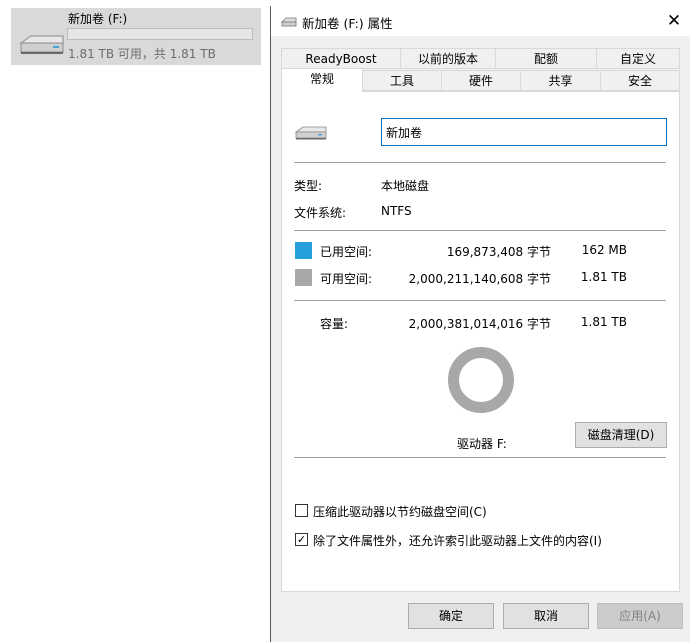 The height and width of the screenshot is (642, 690). Describe the element at coordinates (546, 58) in the screenshot. I see `tab-quota: 配额` at that location.